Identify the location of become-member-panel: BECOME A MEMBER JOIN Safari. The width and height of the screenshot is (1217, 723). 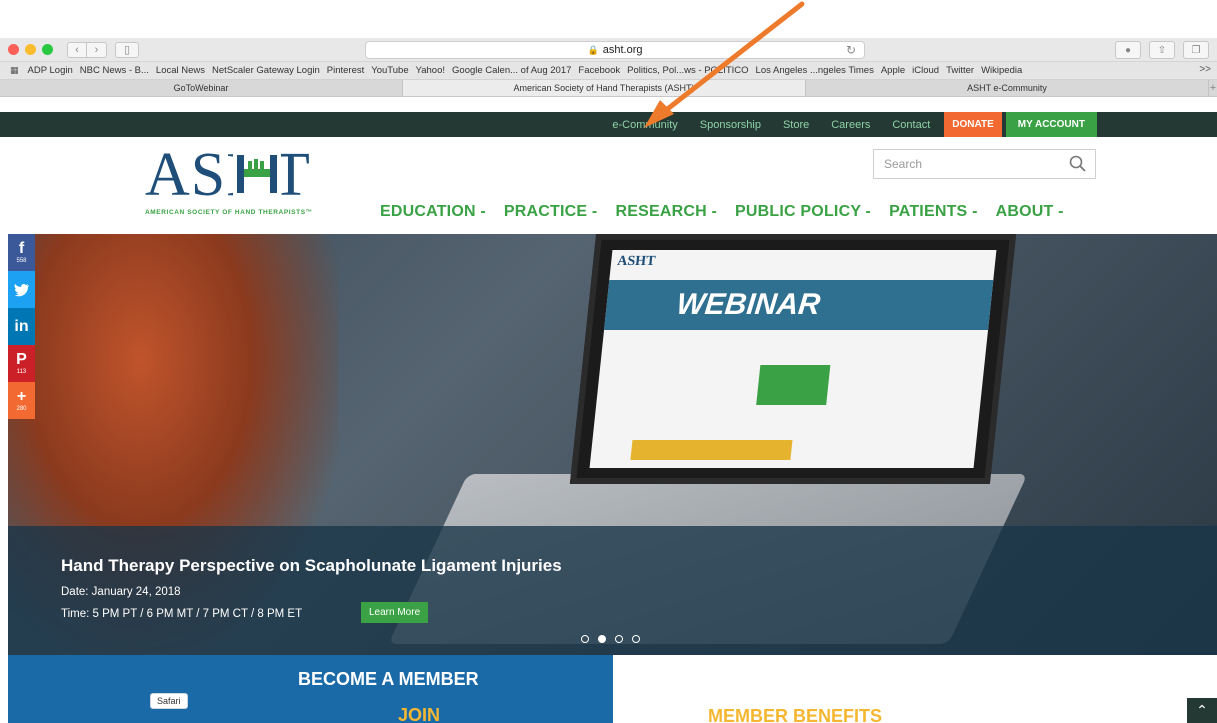
(310, 689).